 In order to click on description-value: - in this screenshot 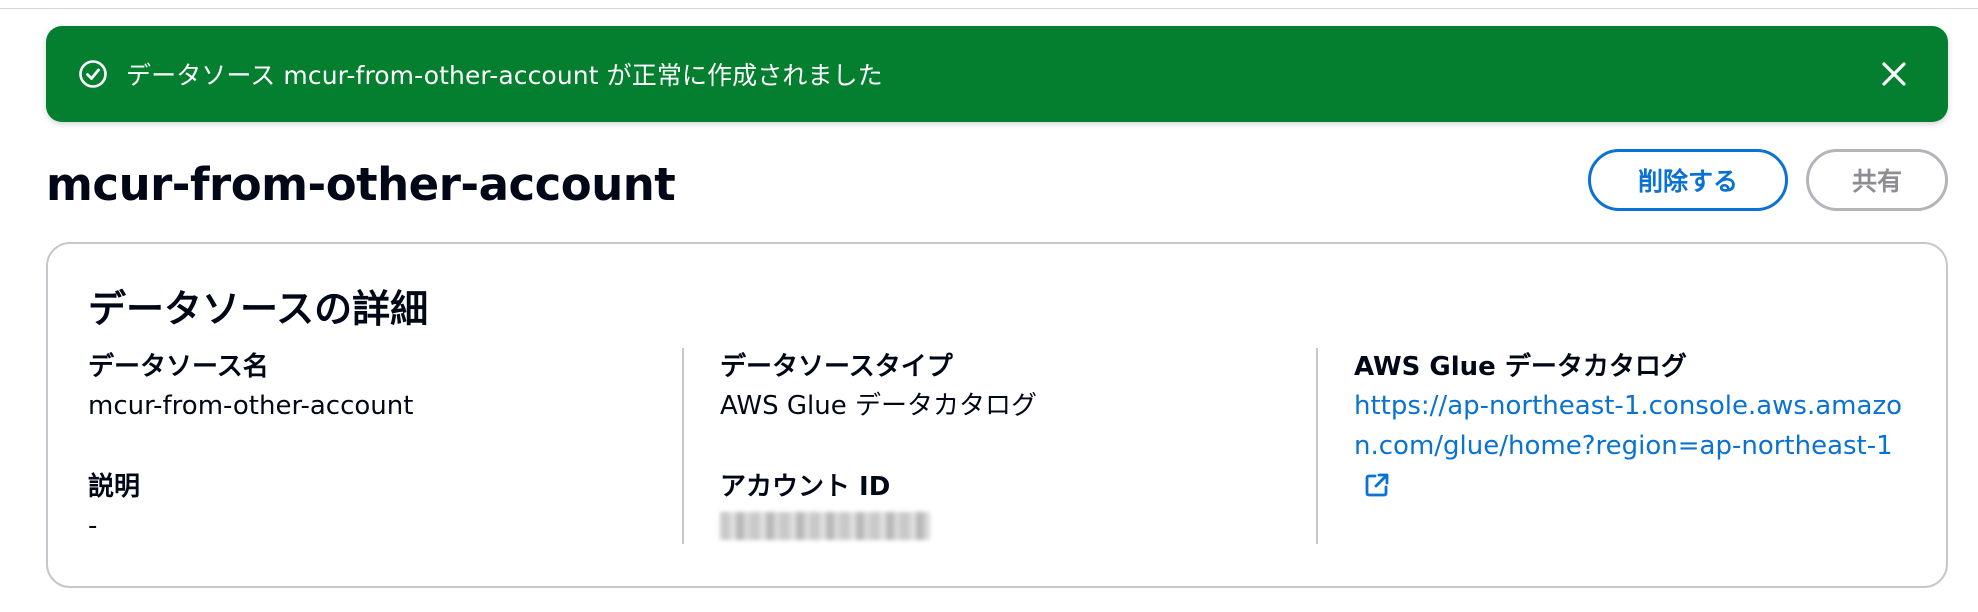, I will do `click(93, 526)`.